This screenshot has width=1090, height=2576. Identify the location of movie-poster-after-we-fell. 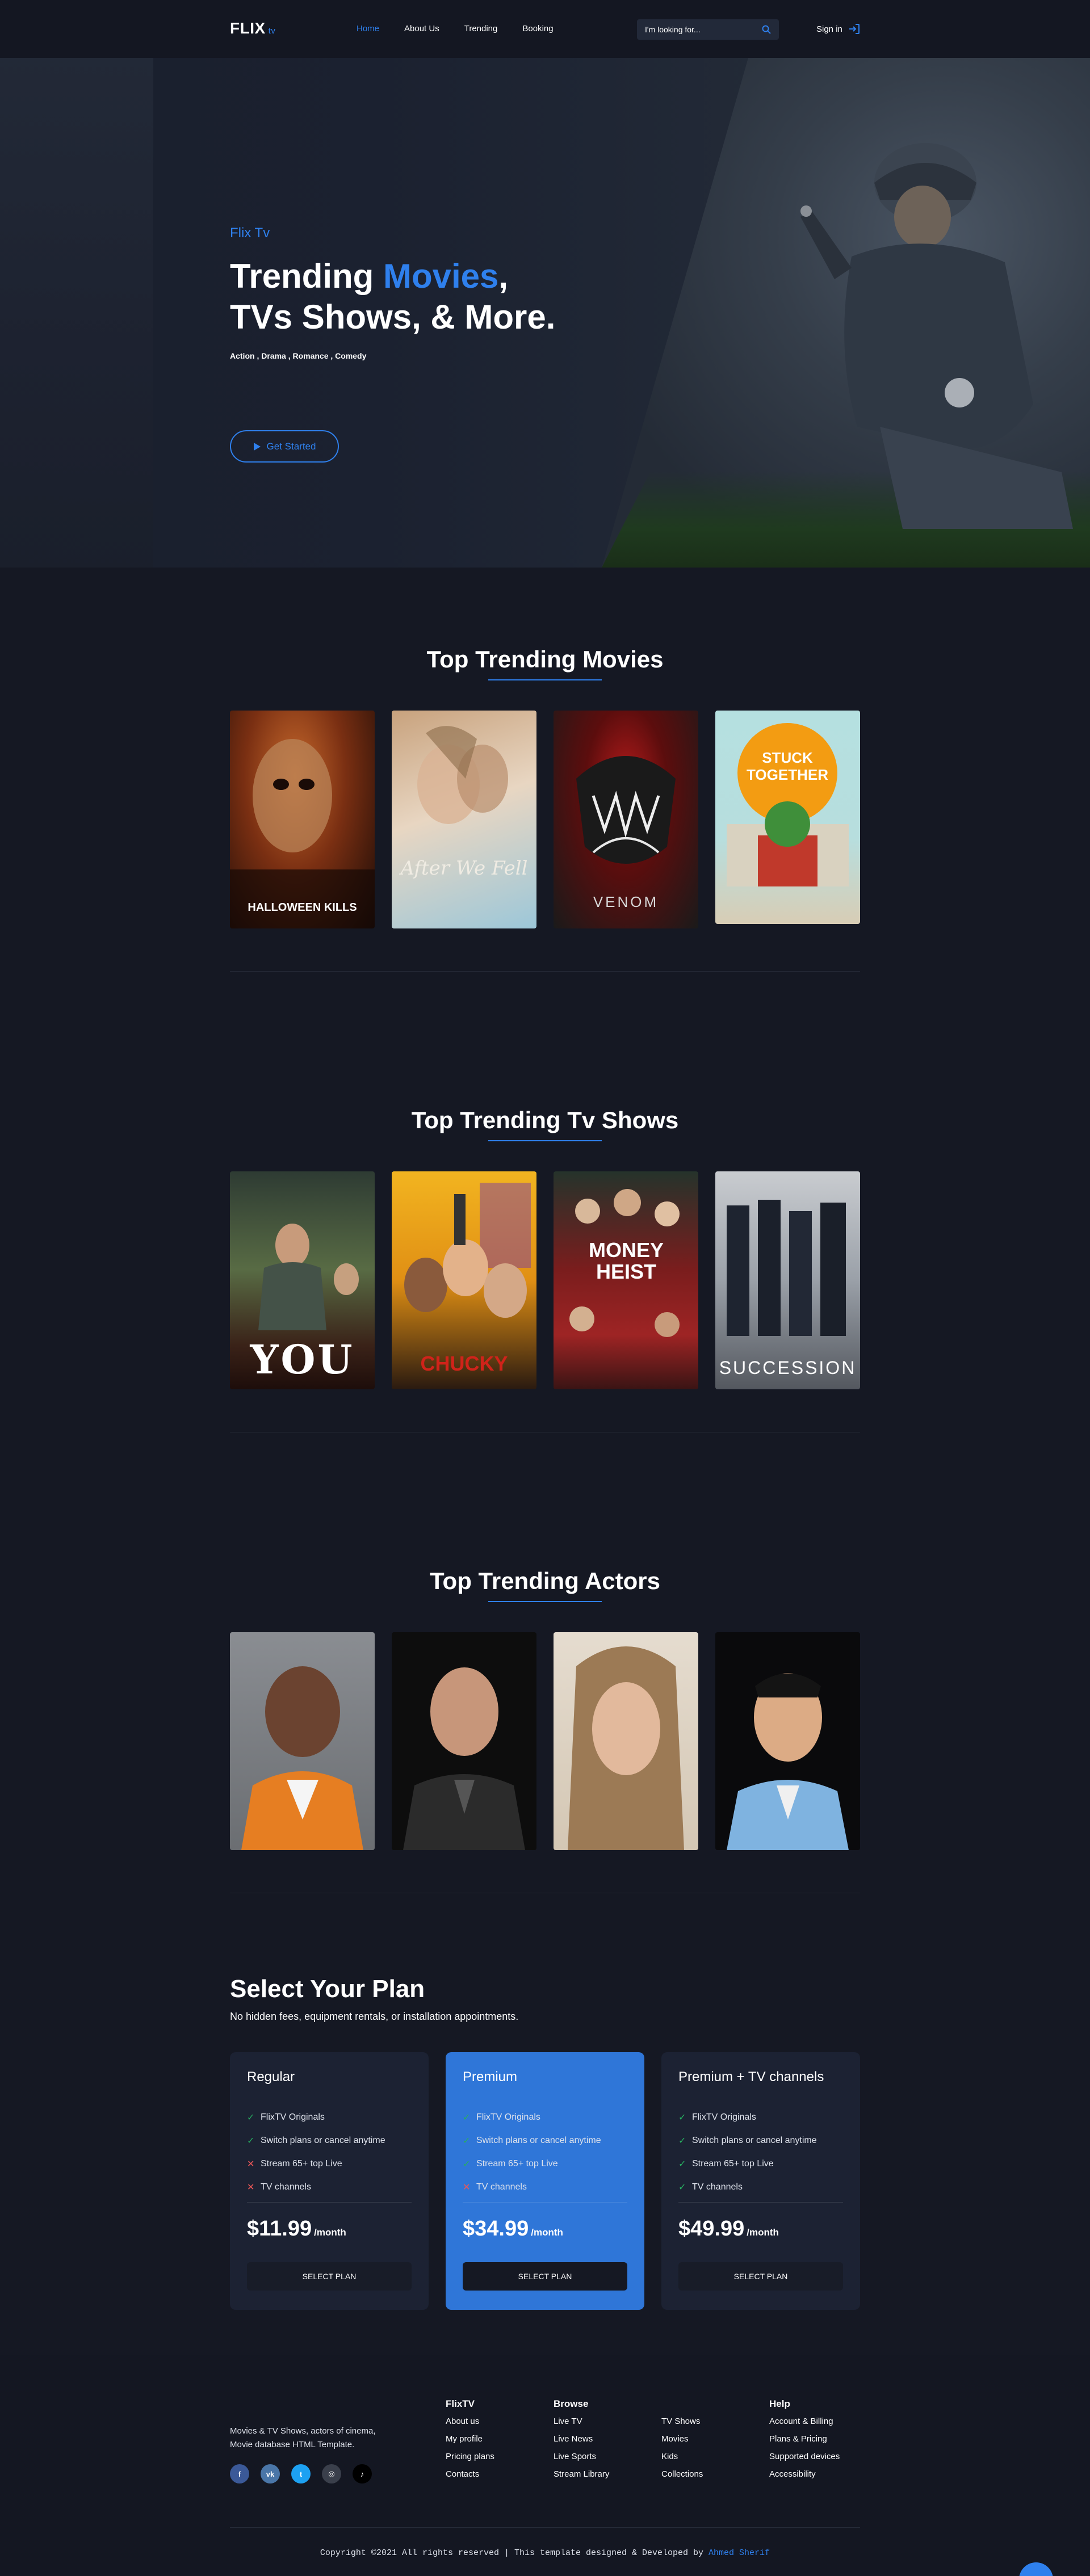
(463, 775).